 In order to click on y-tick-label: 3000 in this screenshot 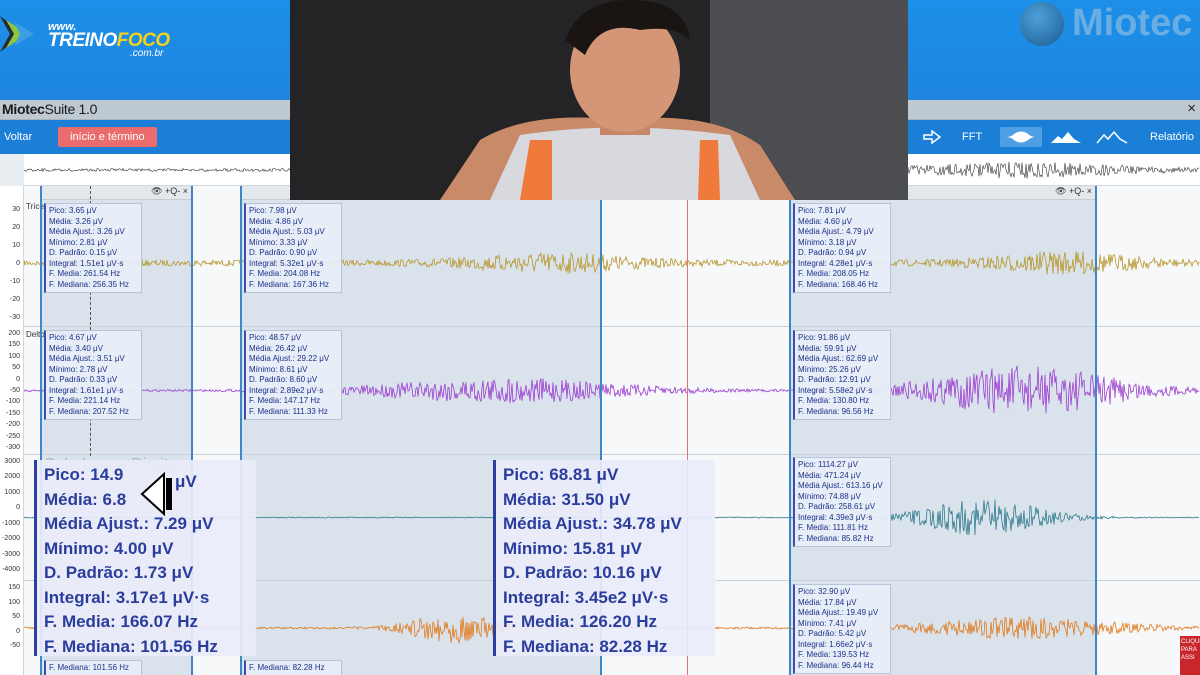, I will do `click(12, 461)`.